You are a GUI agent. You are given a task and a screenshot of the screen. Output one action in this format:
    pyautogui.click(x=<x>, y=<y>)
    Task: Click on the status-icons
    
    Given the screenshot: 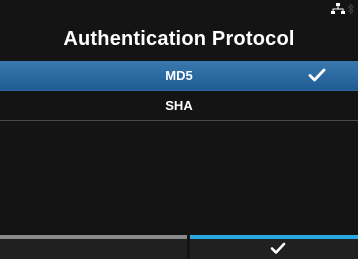 What is the action you would take?
    pyautogui.click(x=342, y=11)
    